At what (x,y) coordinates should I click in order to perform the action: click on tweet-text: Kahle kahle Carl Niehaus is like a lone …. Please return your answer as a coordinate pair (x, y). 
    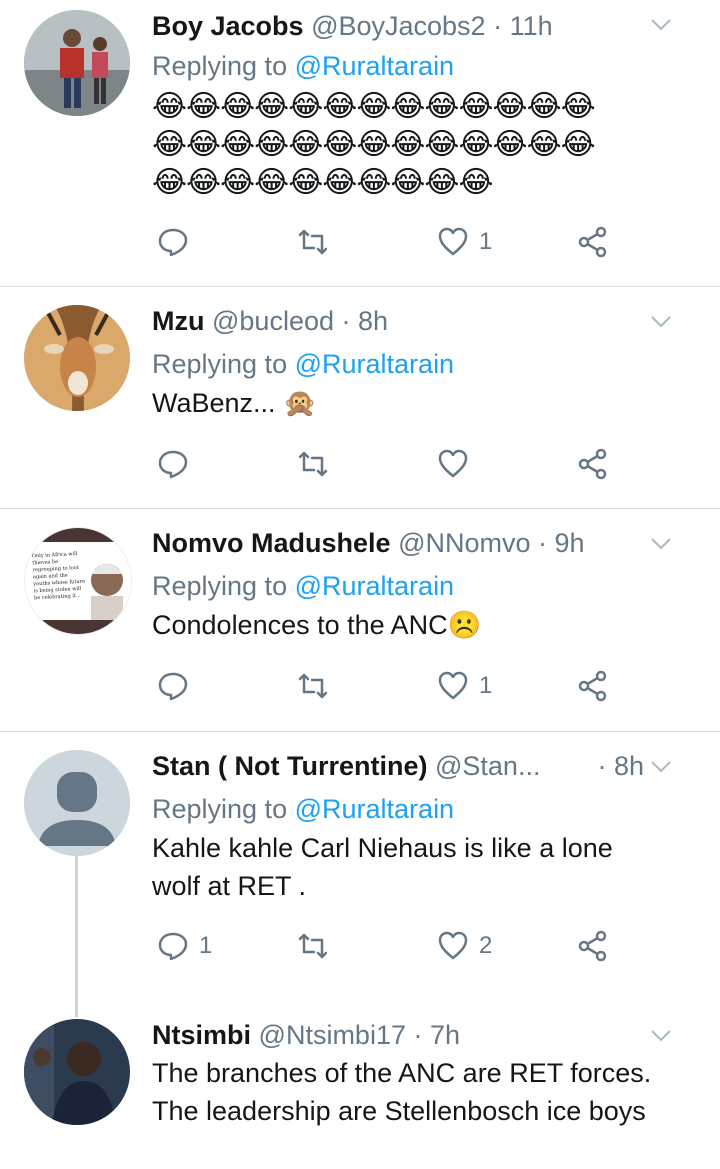
    Looking at the image, I should click on (382, 867).